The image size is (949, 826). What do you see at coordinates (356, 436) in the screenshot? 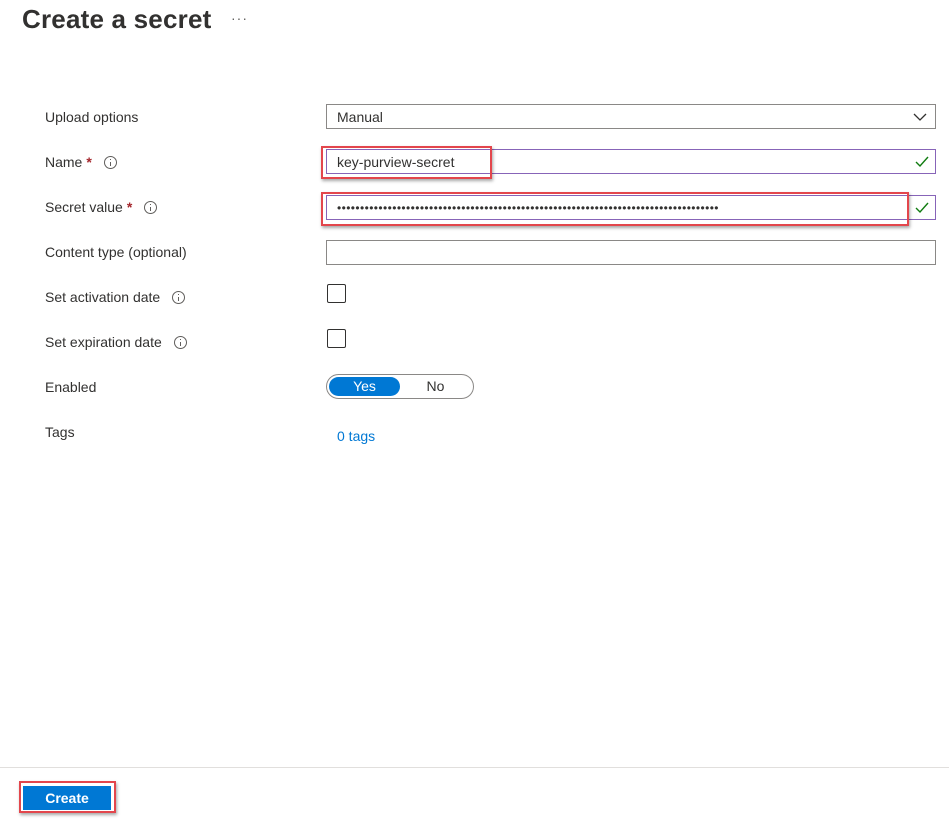
I see `tags-link: 0 tags` at bounding box center [356, 436].